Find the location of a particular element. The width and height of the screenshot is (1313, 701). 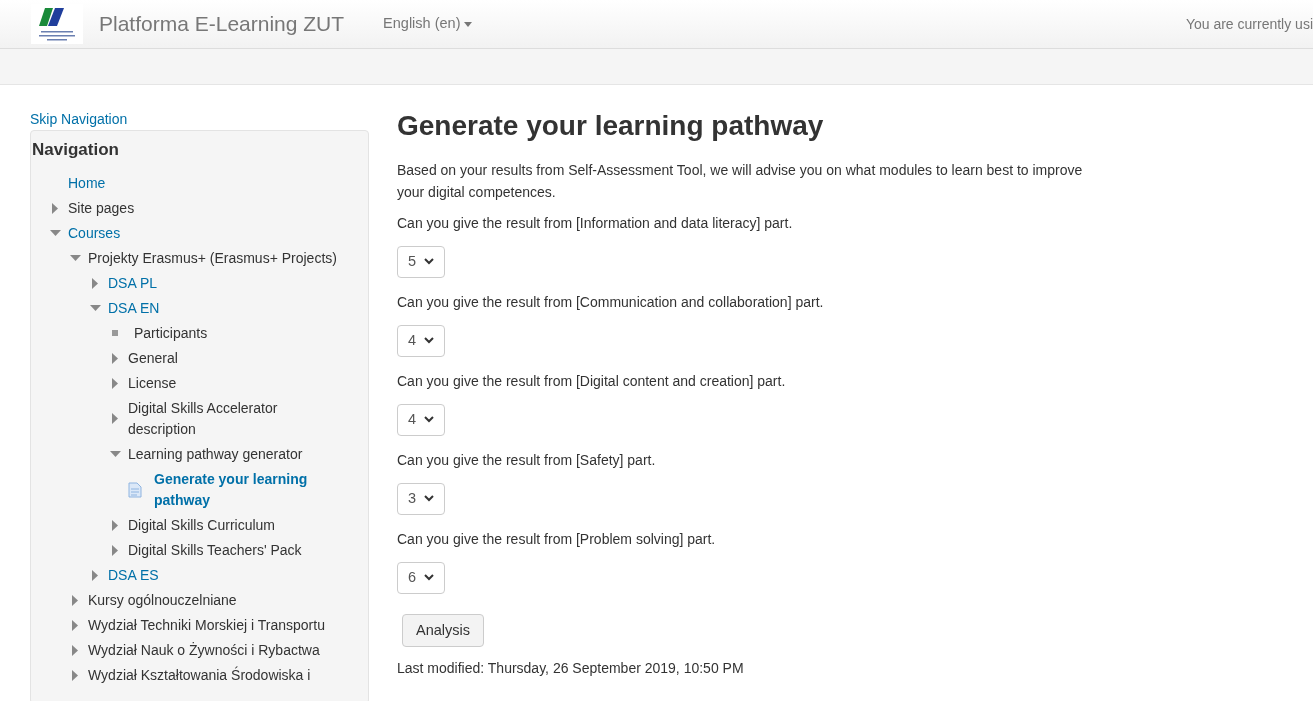

tree-link: DSA ES is located at coordinates (133, 575).